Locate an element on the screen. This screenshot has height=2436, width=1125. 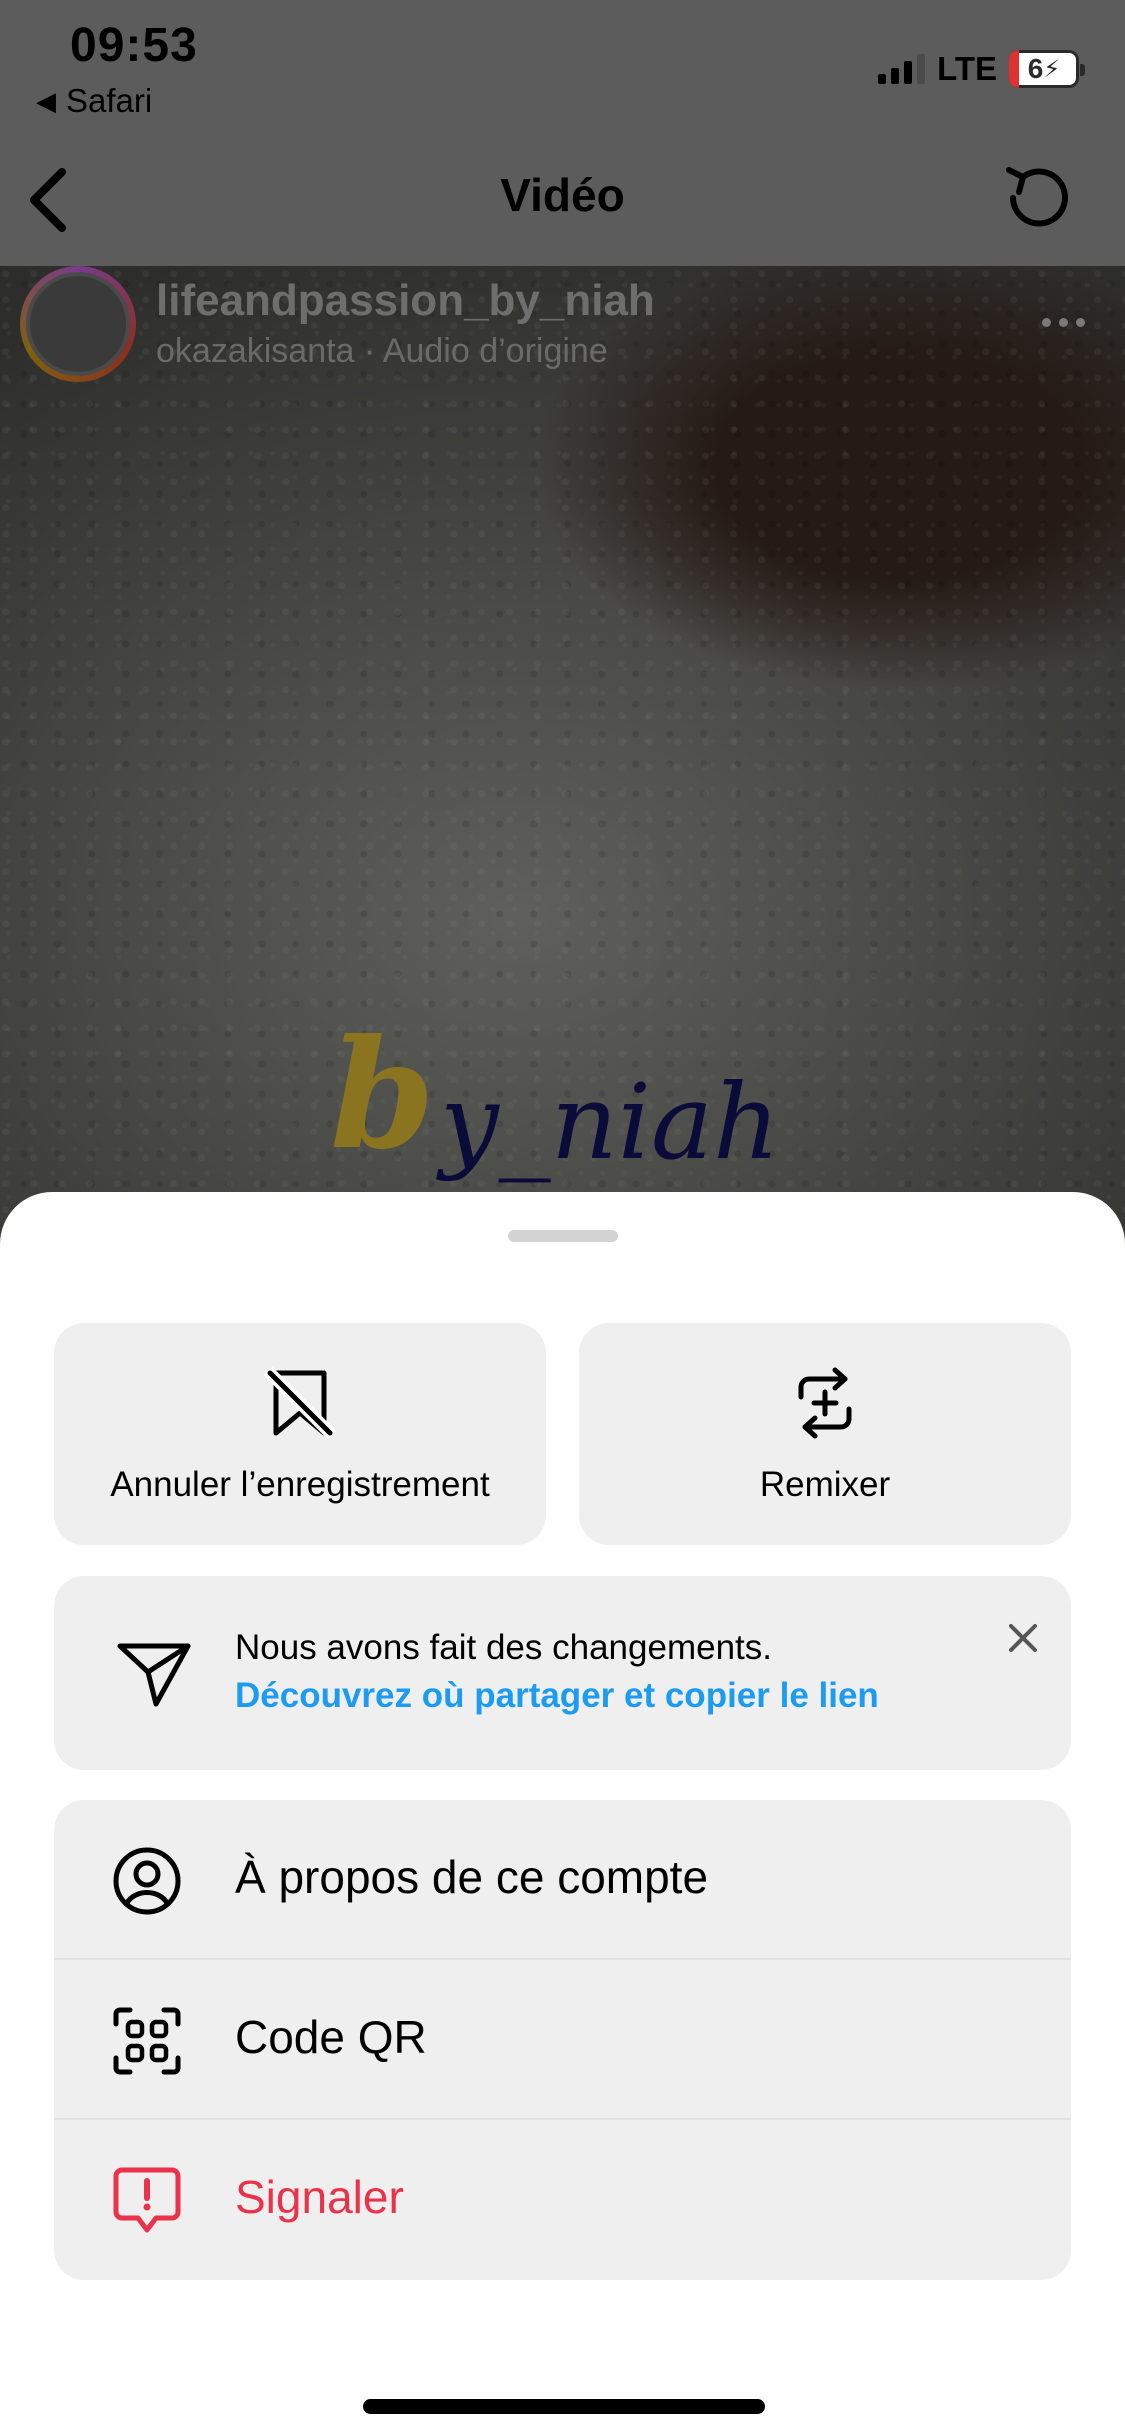
remix-icon is located at coordinates (825, 1403).